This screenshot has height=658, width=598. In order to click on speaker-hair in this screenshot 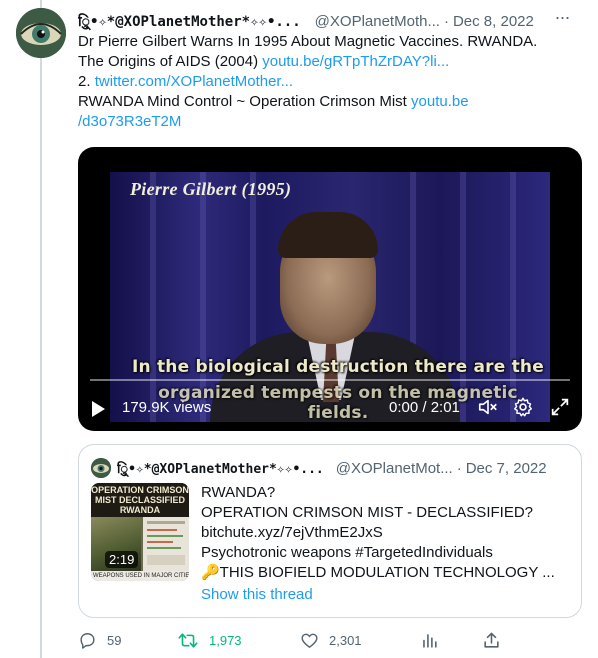, I will do `click(328, 235)`.